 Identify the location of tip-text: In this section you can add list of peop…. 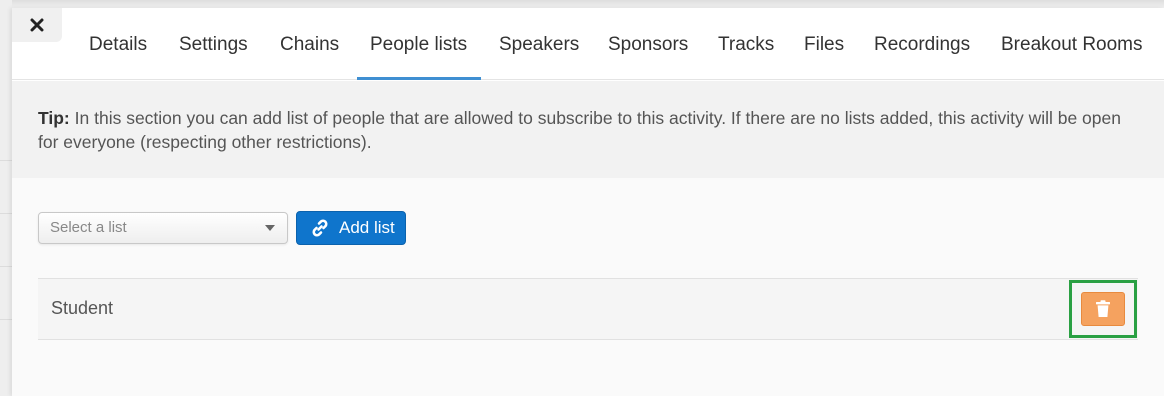
(579, 130).